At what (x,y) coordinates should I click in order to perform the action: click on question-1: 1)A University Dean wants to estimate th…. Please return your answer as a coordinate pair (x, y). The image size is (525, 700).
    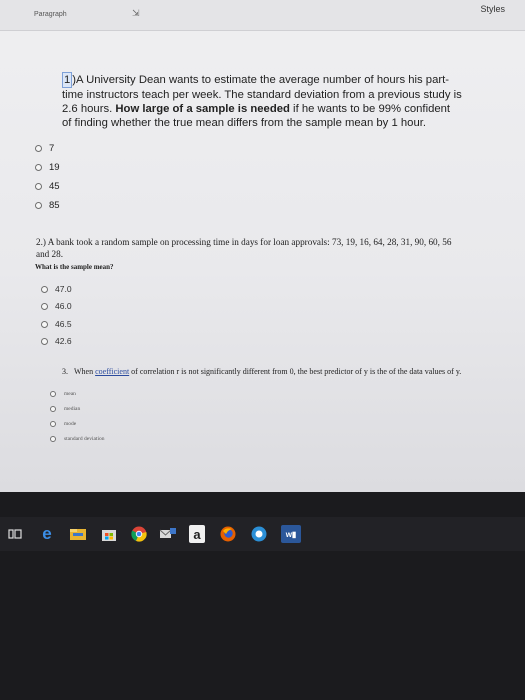
    Looking at the image, I should click on (262, 101).